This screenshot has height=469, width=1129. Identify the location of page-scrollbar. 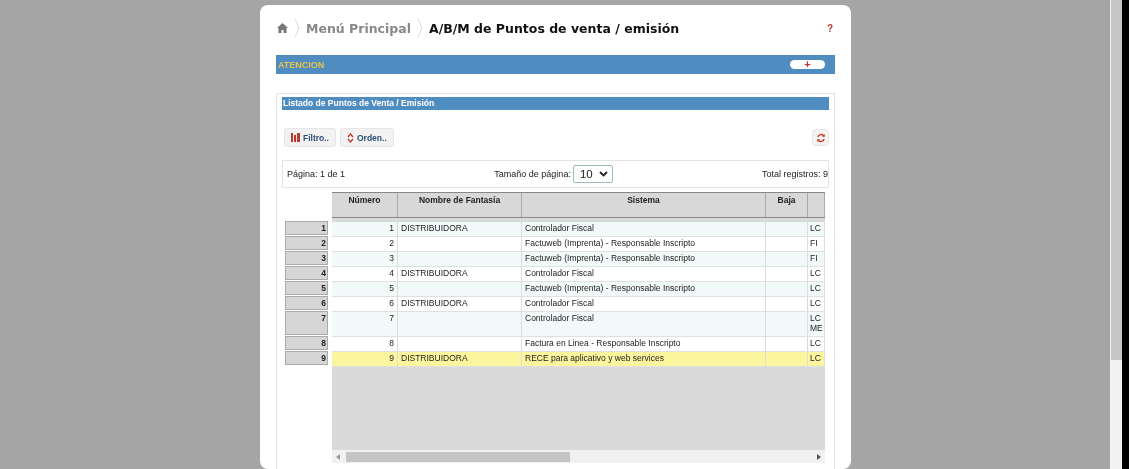
(1116, 234).